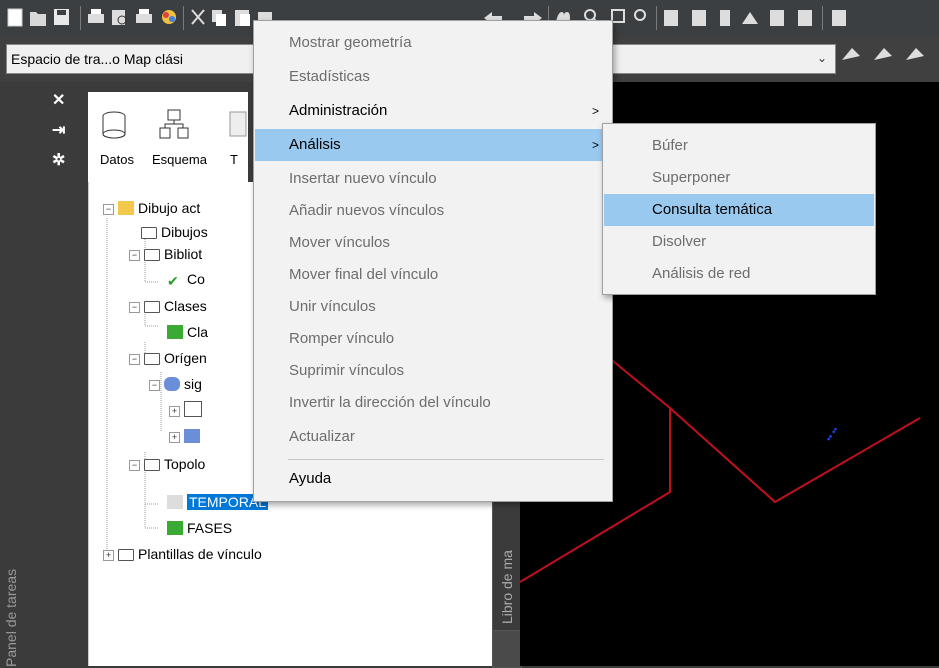  I want to click on tree-item-table: +, so click(187, 410).